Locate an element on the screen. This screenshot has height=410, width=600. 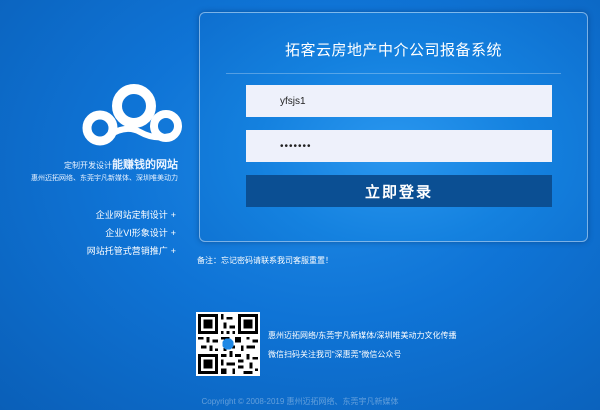
qr-code-icon is located at coordinates (228, 344).